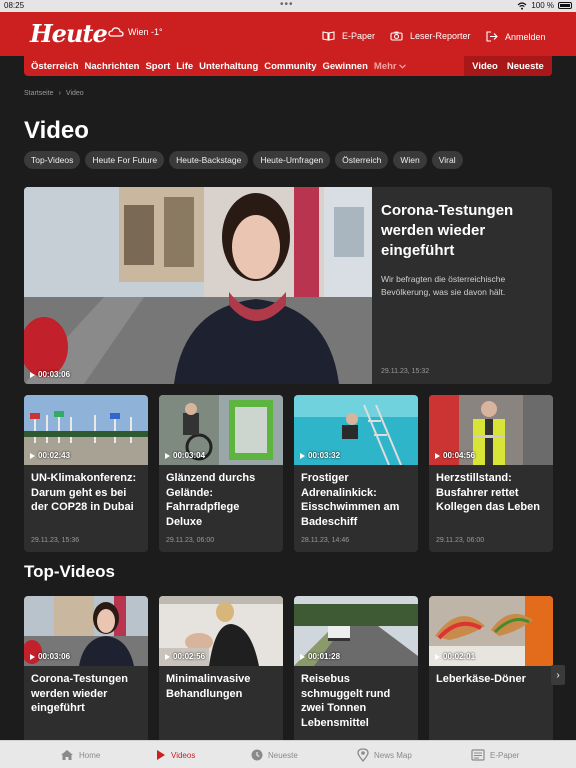 Image resolution: width=576 pixels, height=768 pixels. I want to click on breadcrumb-current: Video, so click(74, 93).